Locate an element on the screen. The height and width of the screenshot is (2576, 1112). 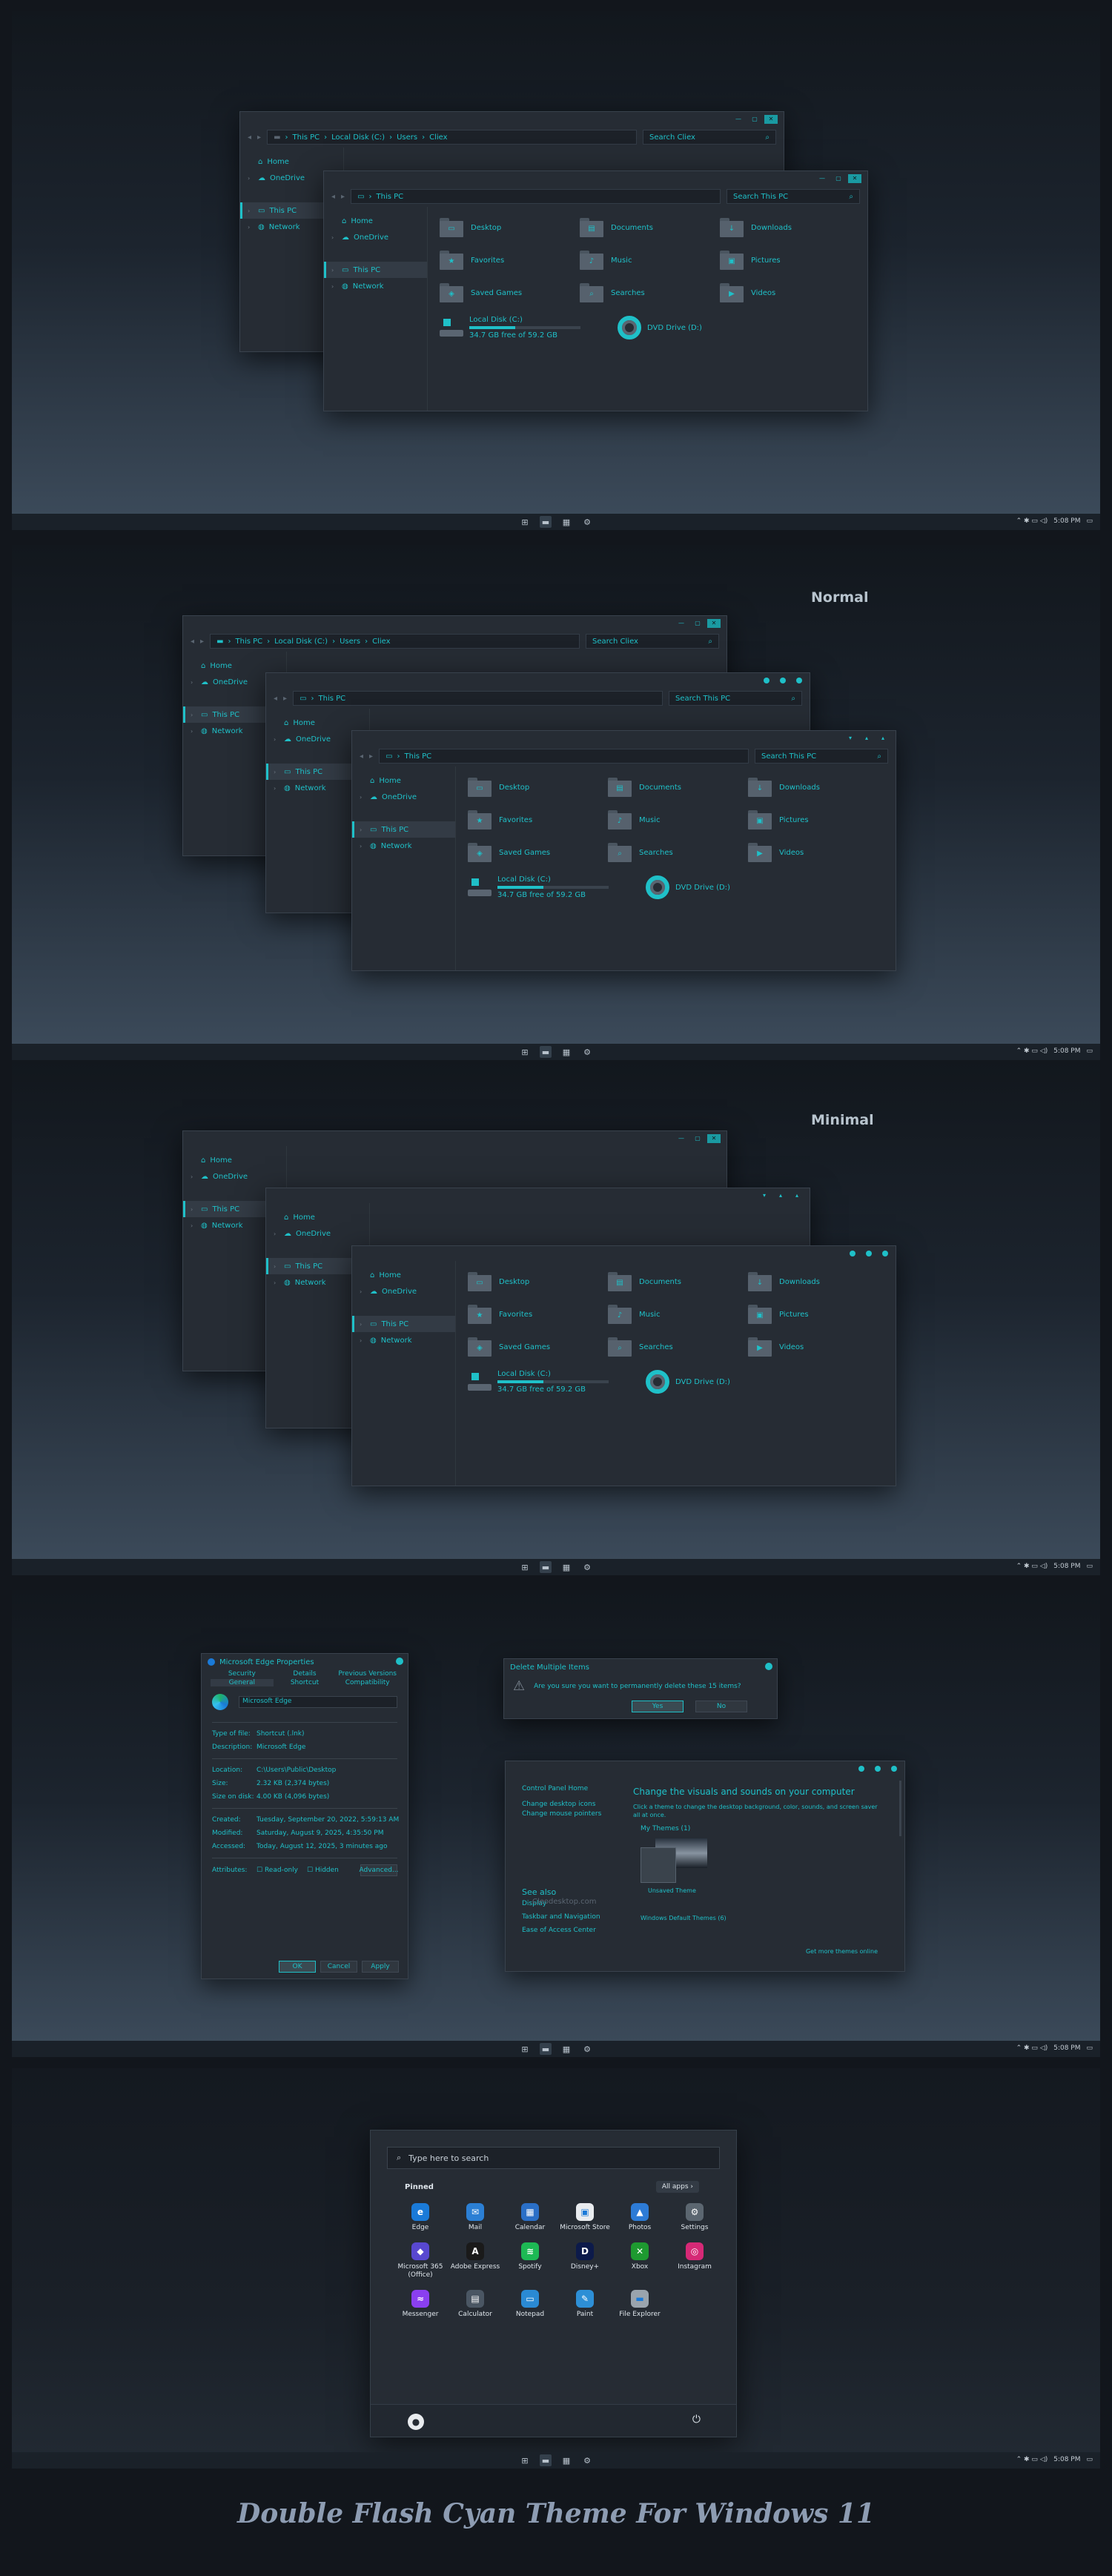
sidebar-item-this-pc: › ▭ This PC is located at coordinates (375, 270).